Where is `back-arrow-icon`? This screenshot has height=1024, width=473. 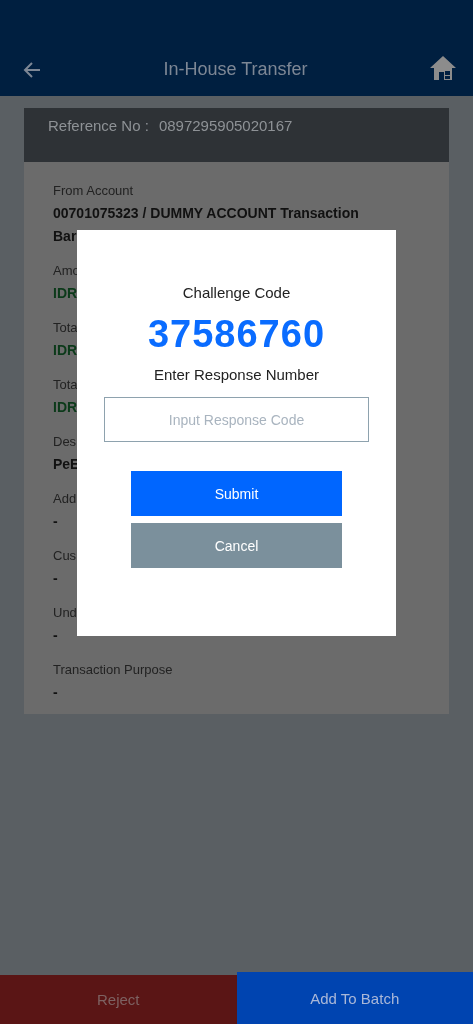 back-arrow-icon is located at coordinates (32, 70).